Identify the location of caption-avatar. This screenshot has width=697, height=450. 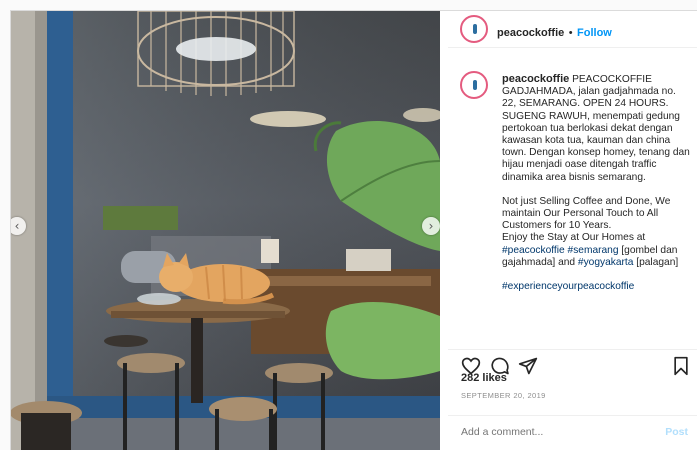
(474, 85).